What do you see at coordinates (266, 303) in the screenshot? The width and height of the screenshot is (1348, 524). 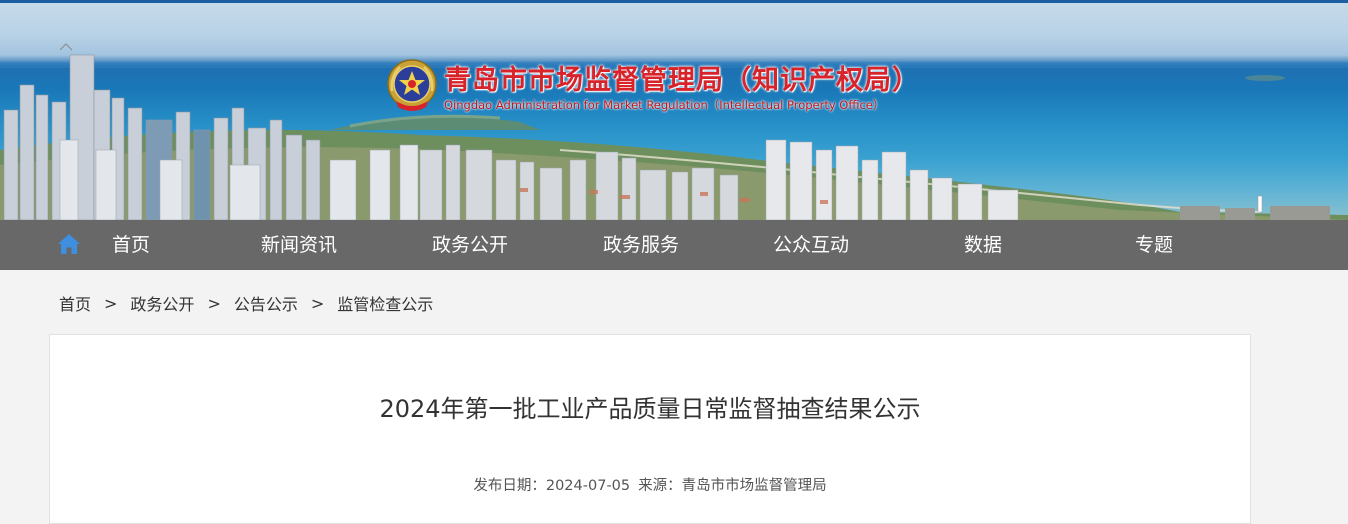 I see `breadcrumb-item-announcements: 公告公示` at bounding box center [266, 303].